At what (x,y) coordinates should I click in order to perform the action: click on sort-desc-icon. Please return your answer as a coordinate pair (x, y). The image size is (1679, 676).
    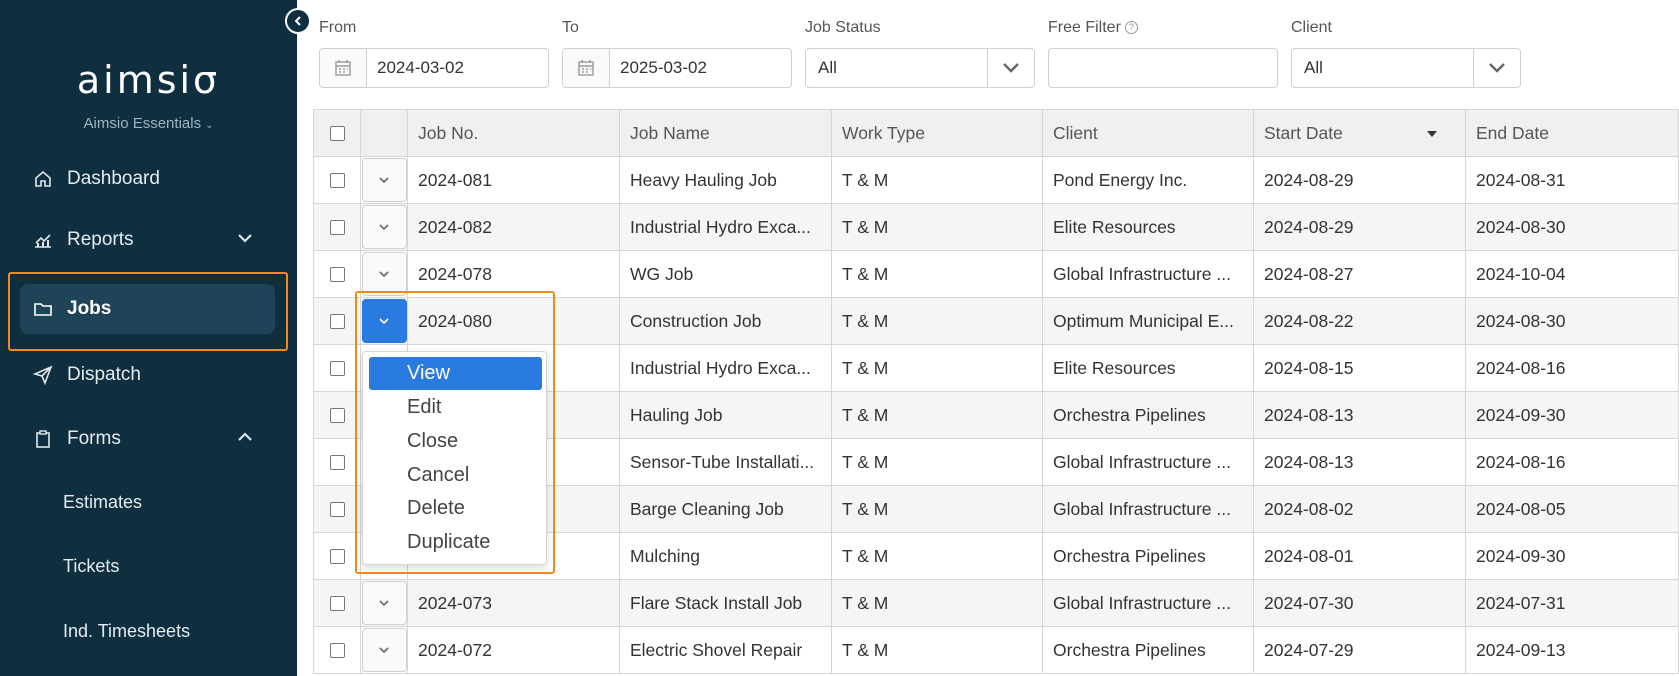
    Looking at the image, I should click on (1432, 134).